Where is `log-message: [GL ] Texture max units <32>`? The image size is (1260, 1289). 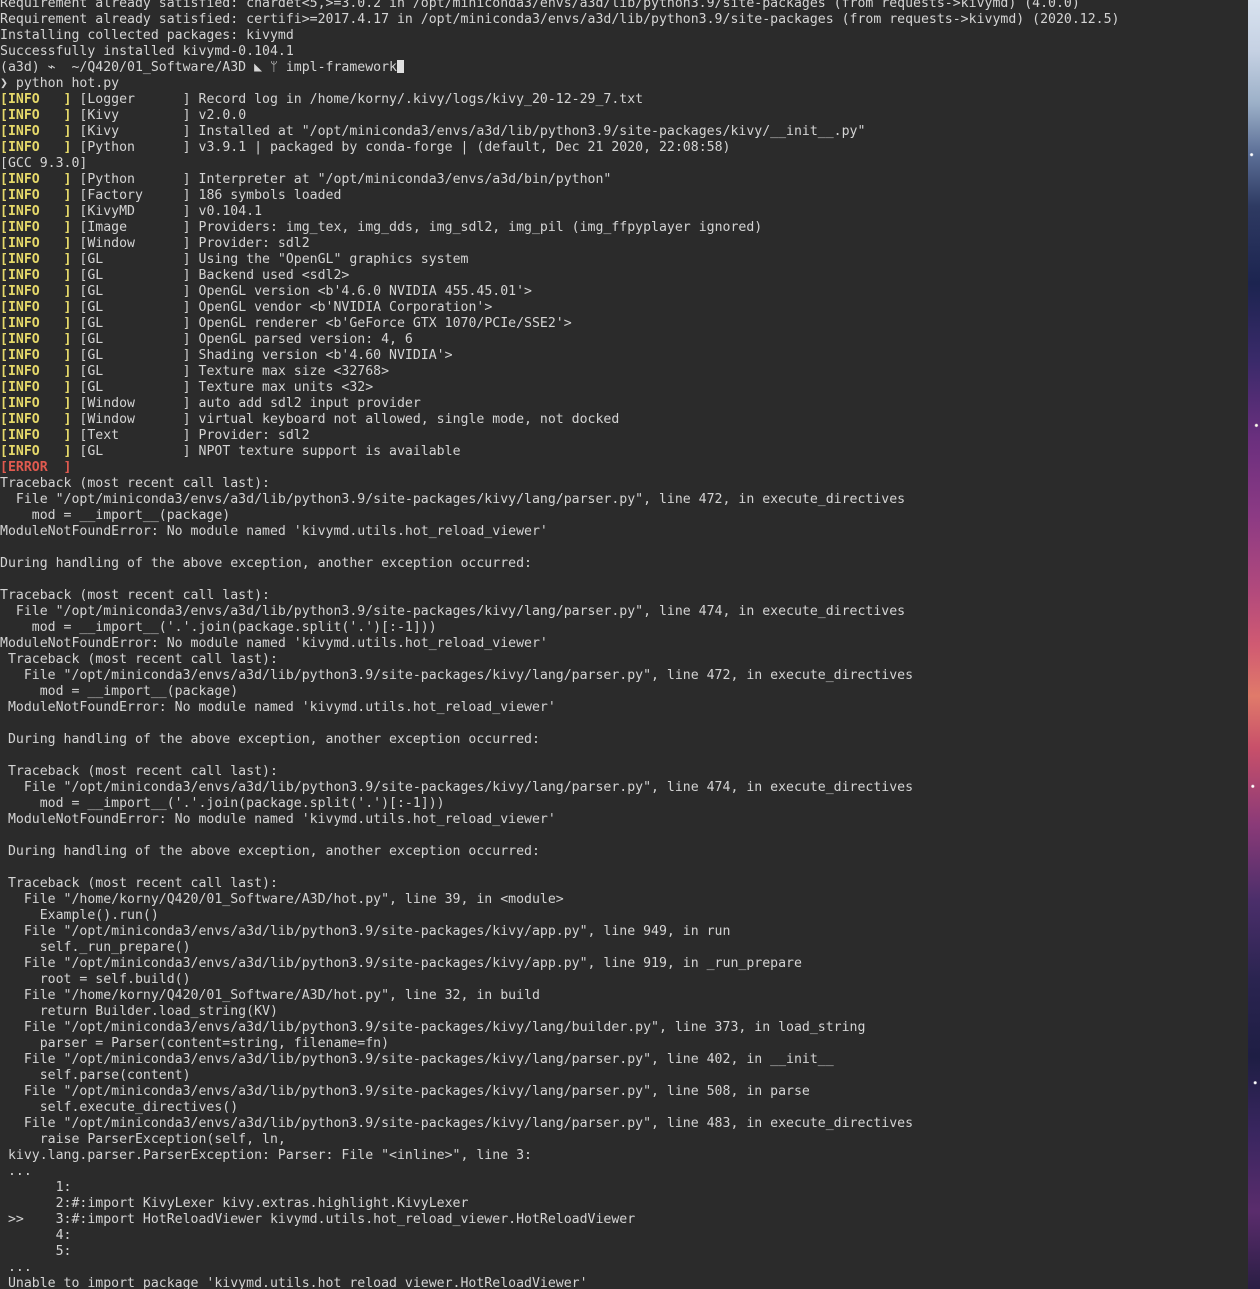 log-message: [GL ] Texture max units <32> is located at coordinates (226, 387).